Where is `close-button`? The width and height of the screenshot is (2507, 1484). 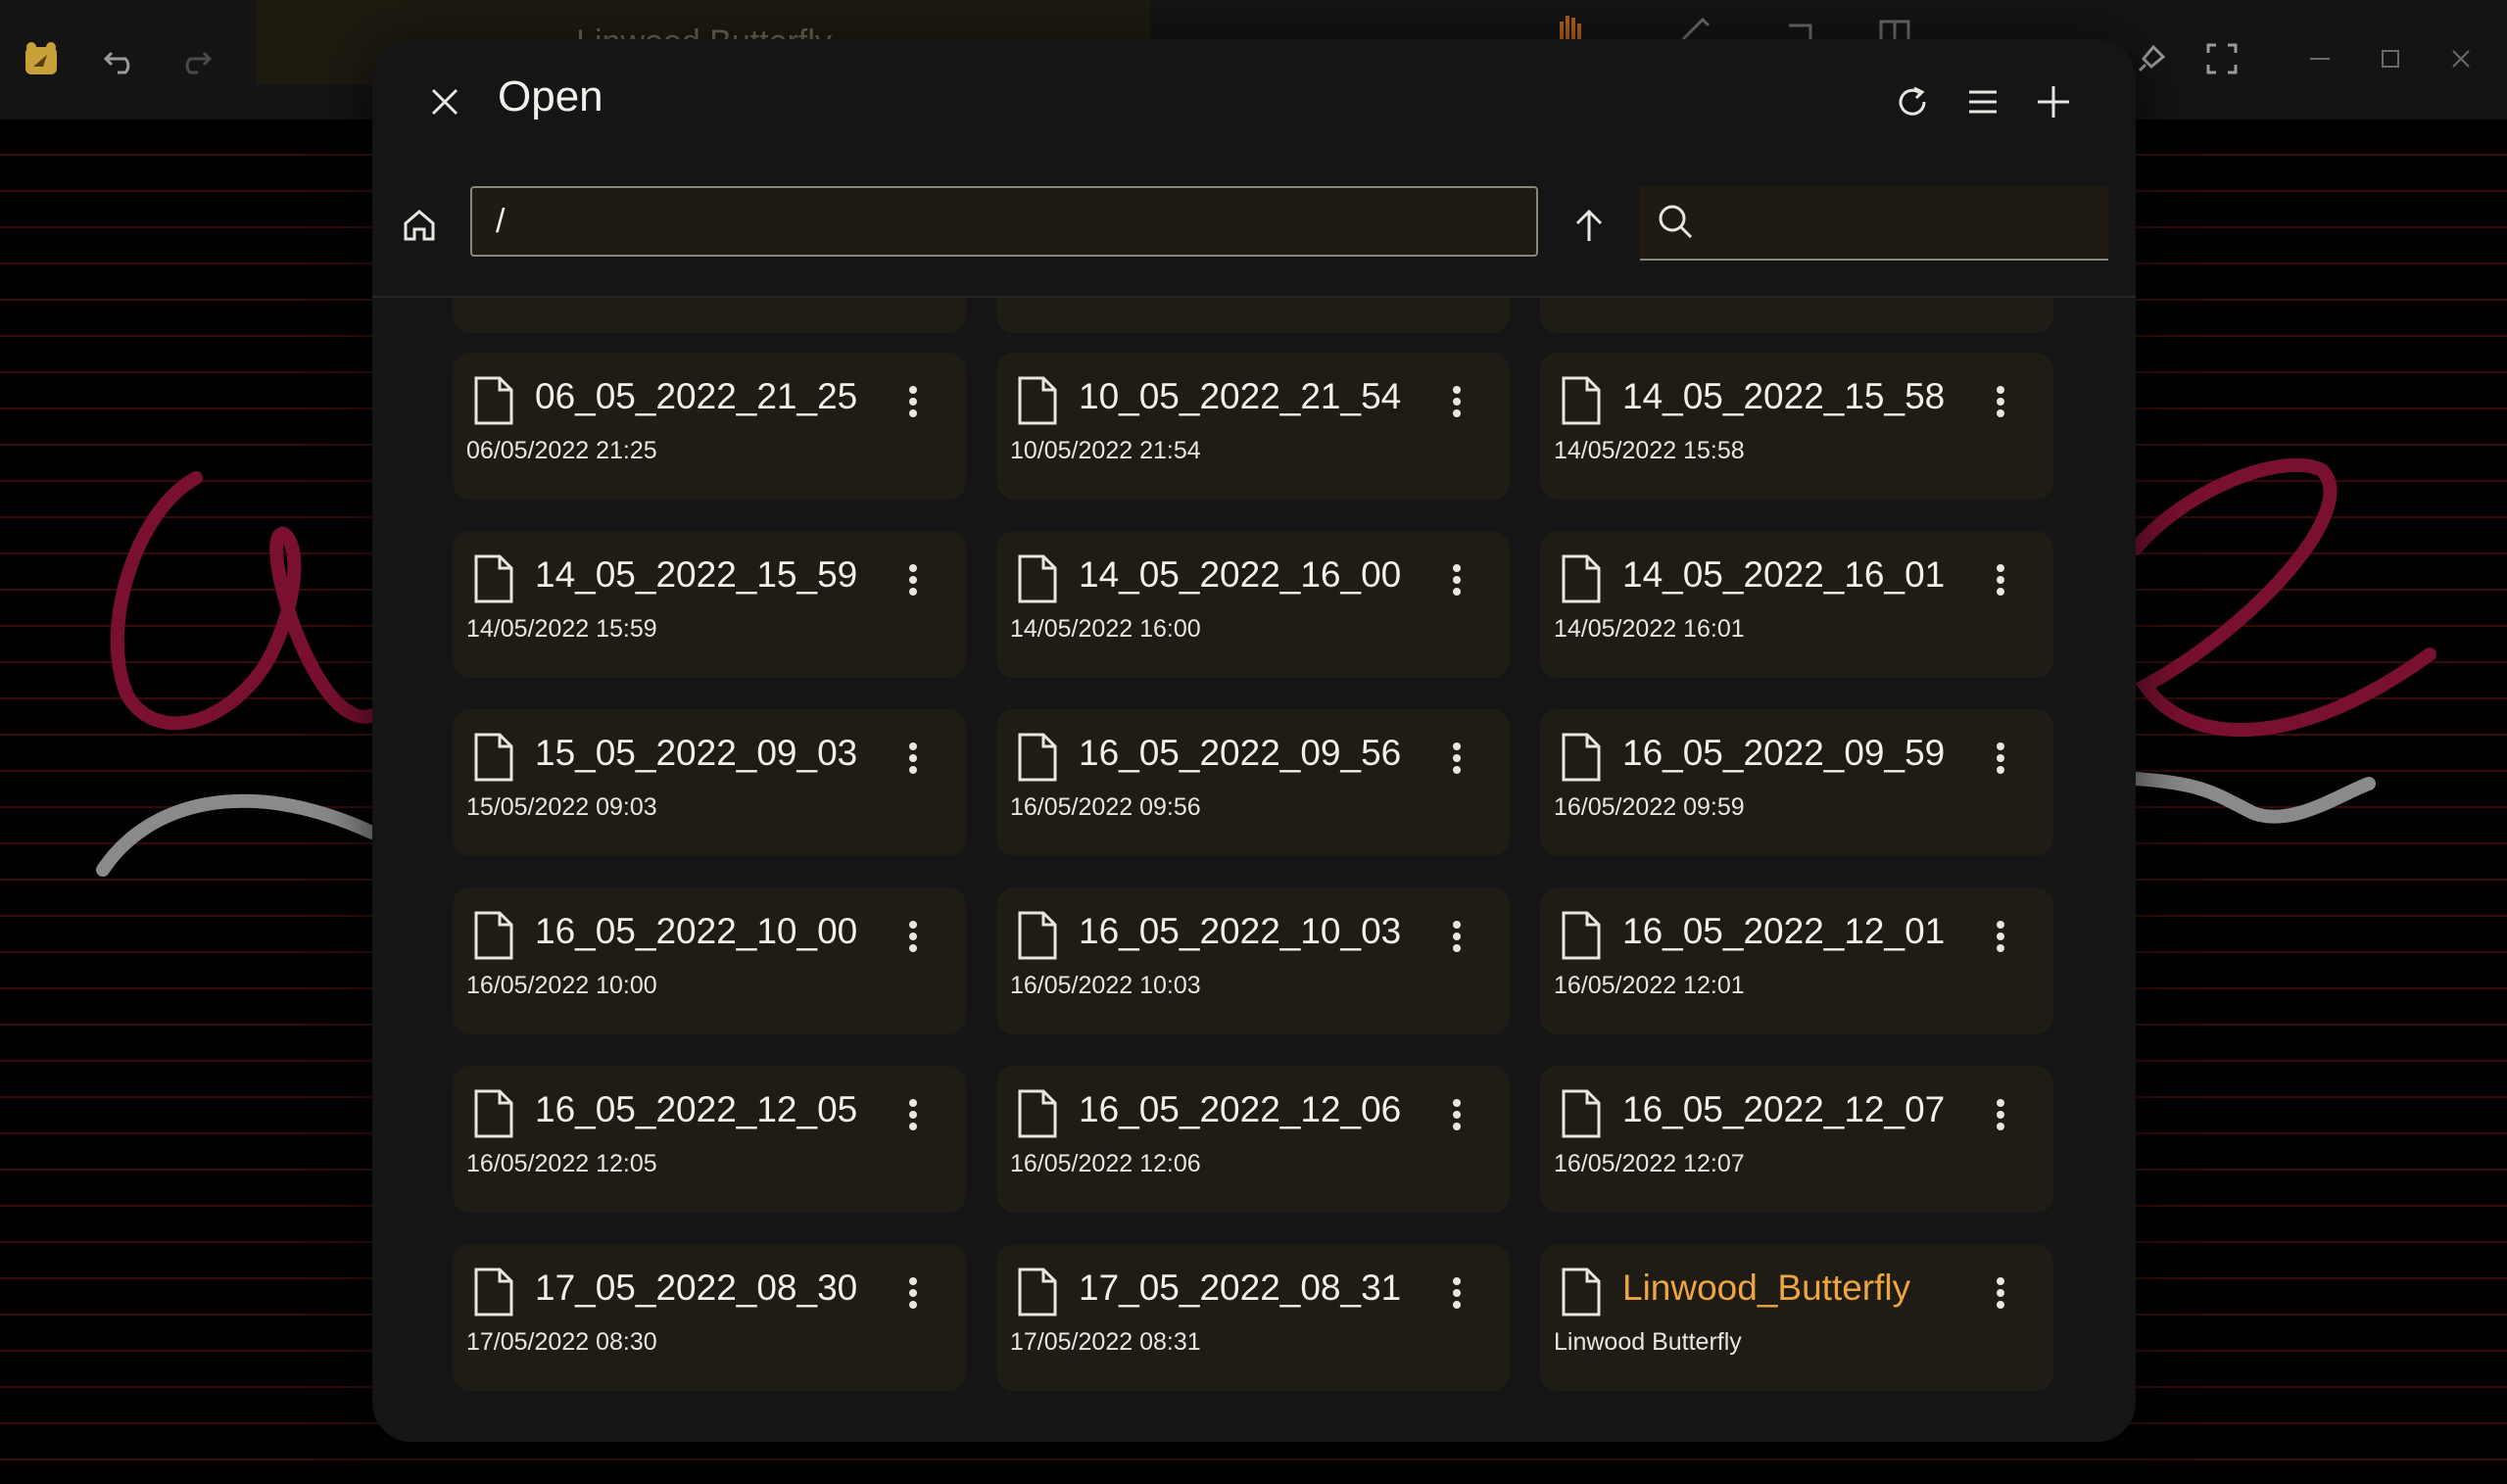 close-button is located at coordinates (445, 102).